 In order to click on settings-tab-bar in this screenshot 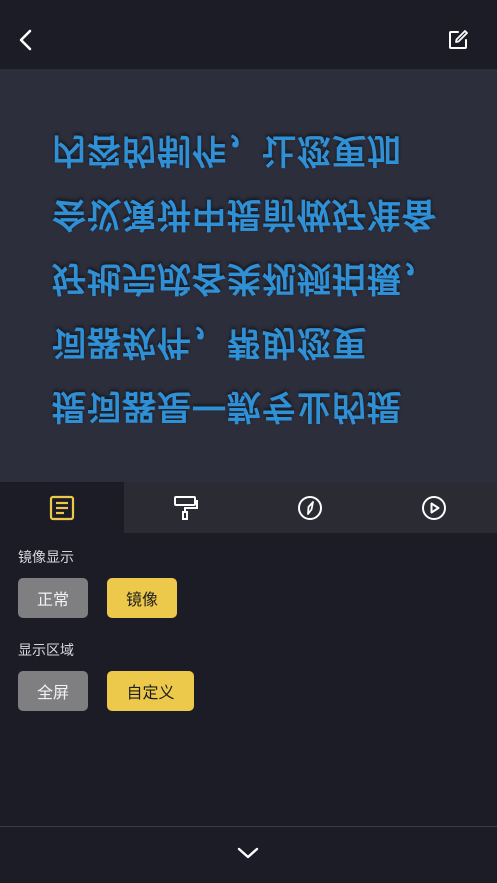, I will do `click(248, 507)`.